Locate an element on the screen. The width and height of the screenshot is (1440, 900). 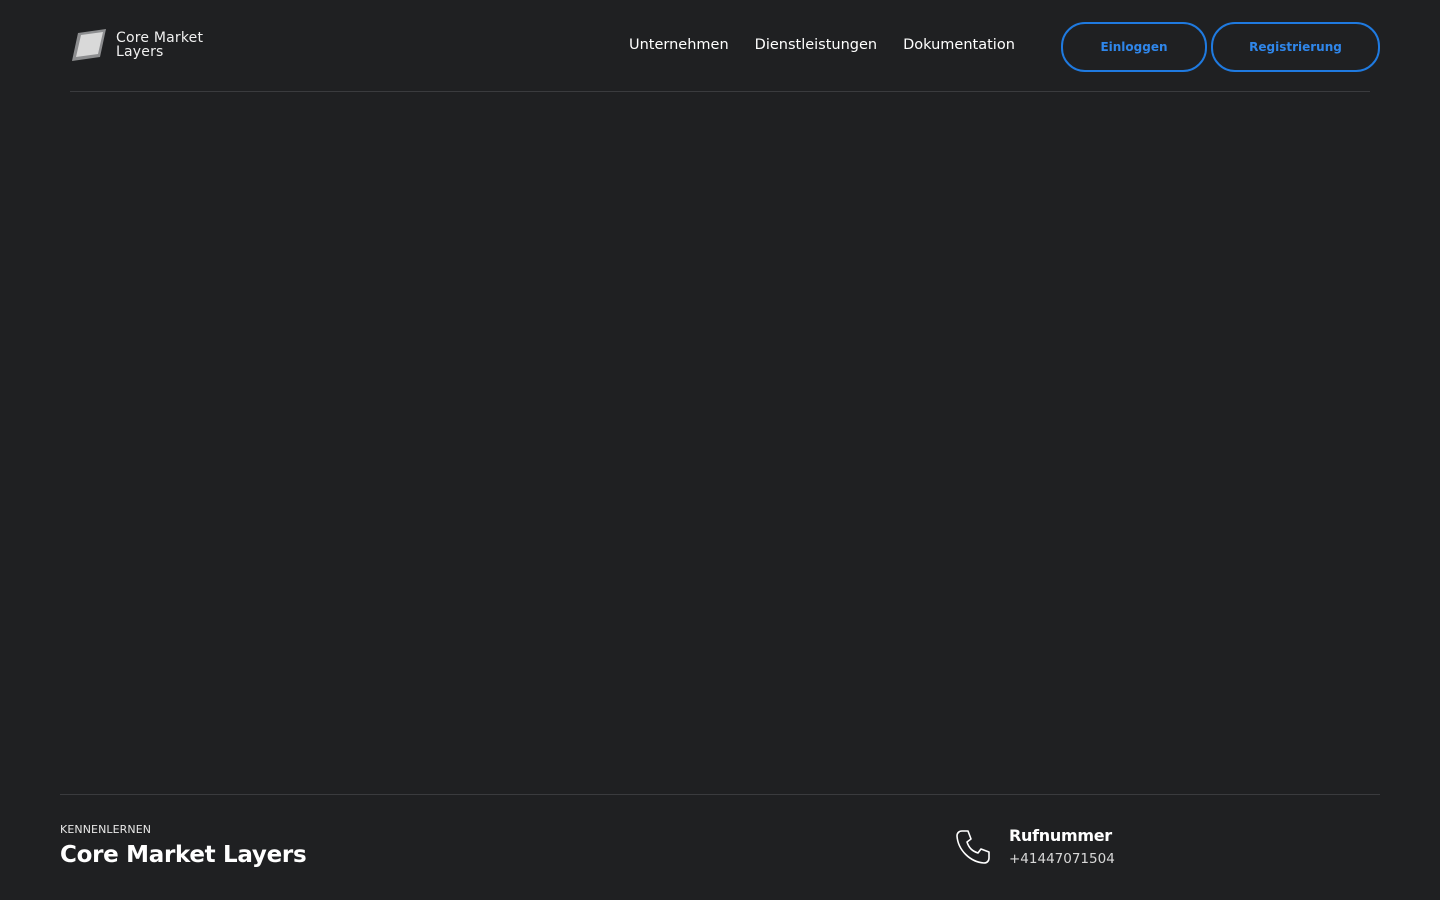
nav-item-dienstleistungen: Dienstleistungen is located at coordinates (816, 45).